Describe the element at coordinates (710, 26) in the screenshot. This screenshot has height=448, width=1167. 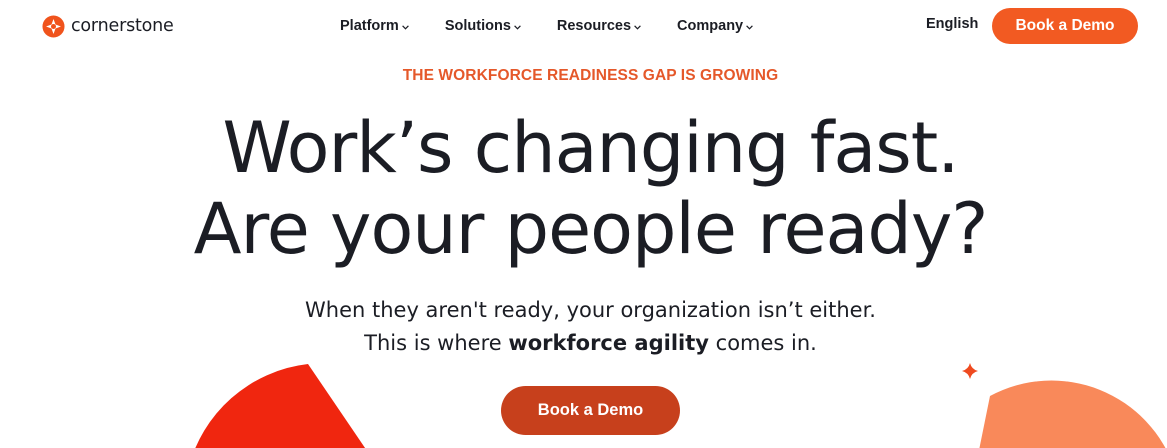
I see `nav-item-label: Company` at that location.